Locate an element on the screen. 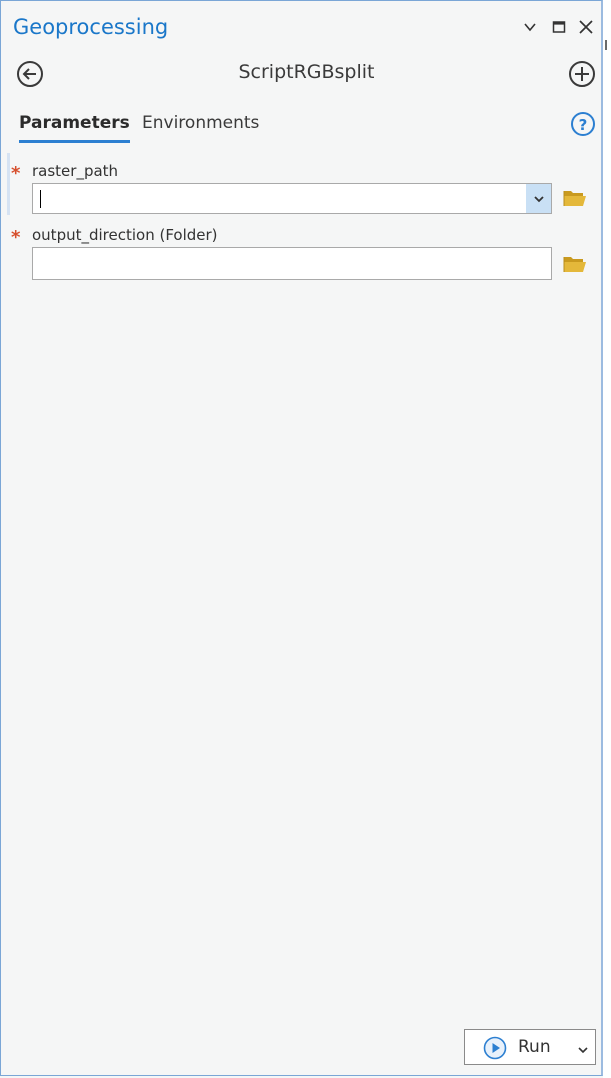  raster-path-label: raster_path is located at coordinates (75, 171).